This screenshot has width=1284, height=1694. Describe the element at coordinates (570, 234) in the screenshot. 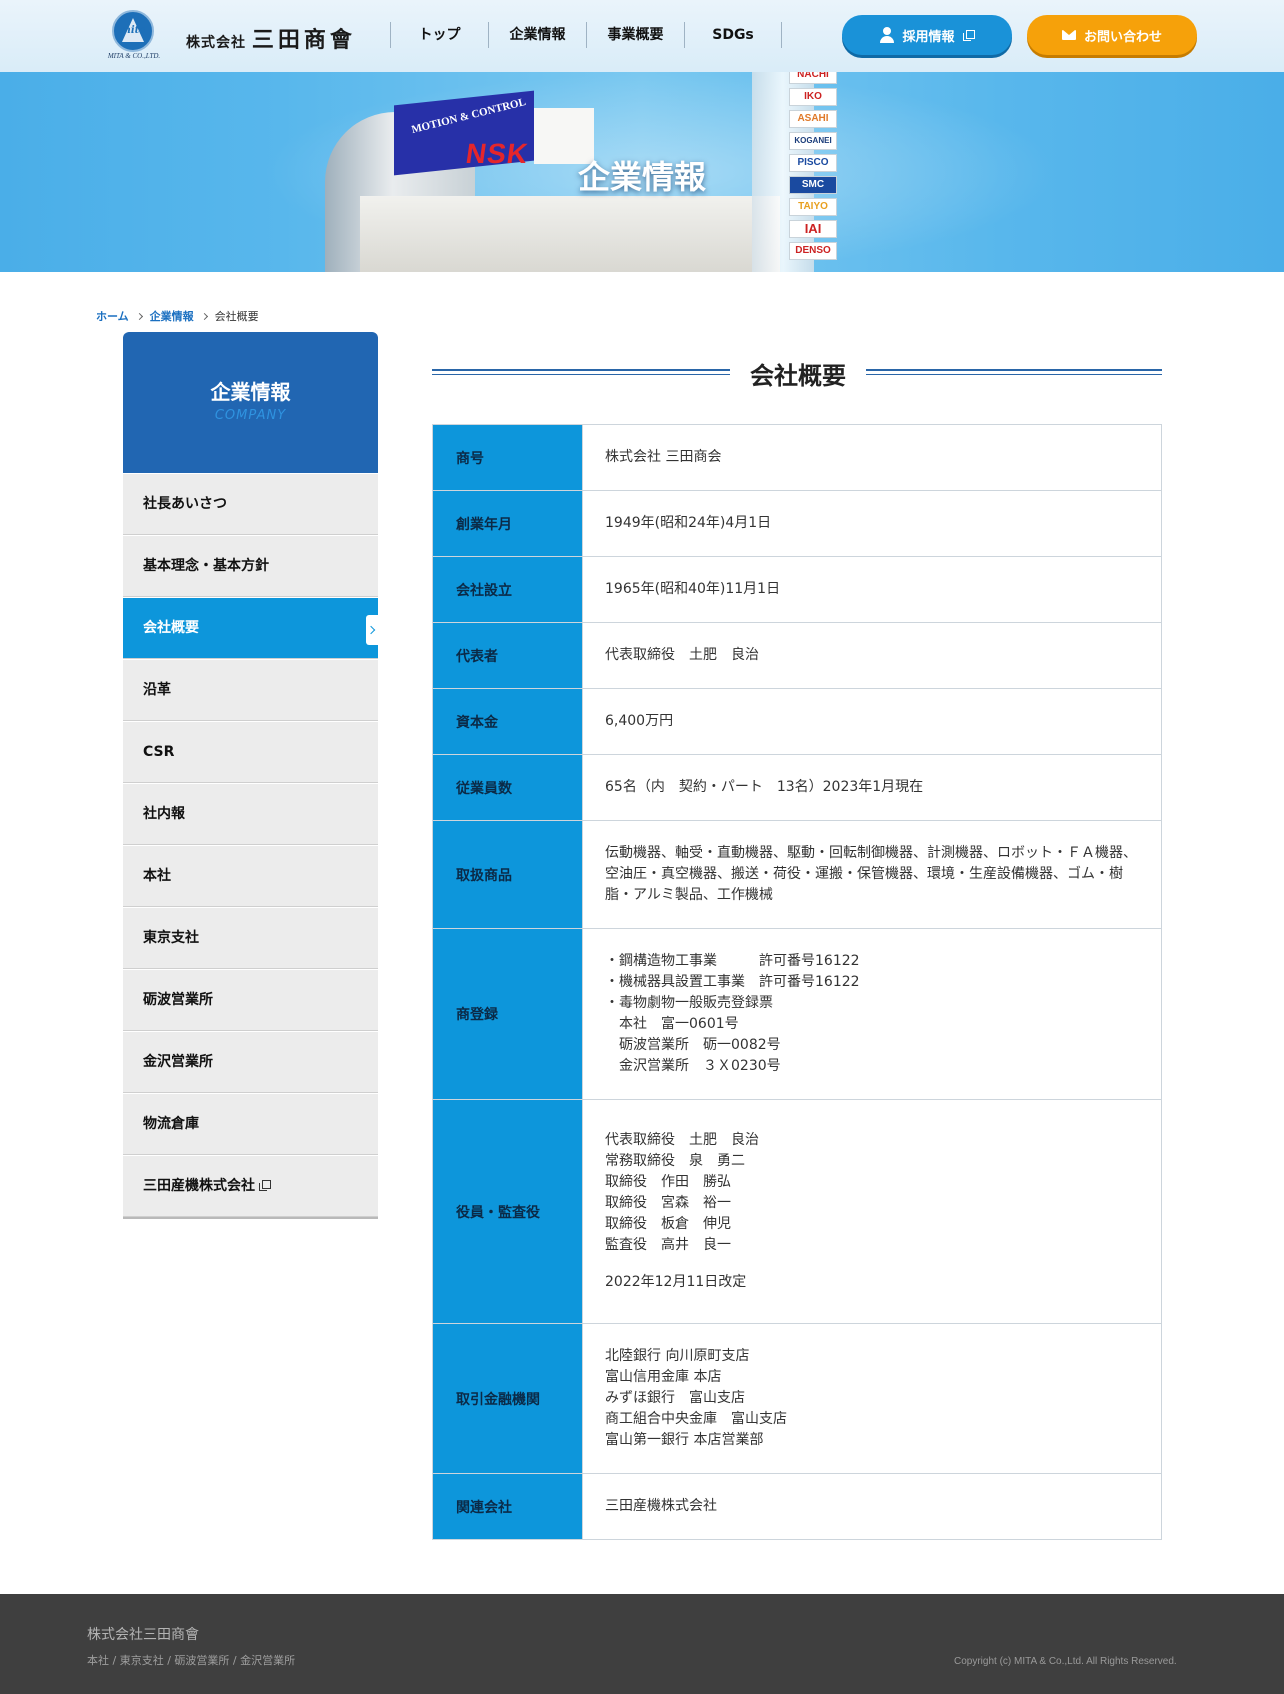

I see `building-main` at that location.